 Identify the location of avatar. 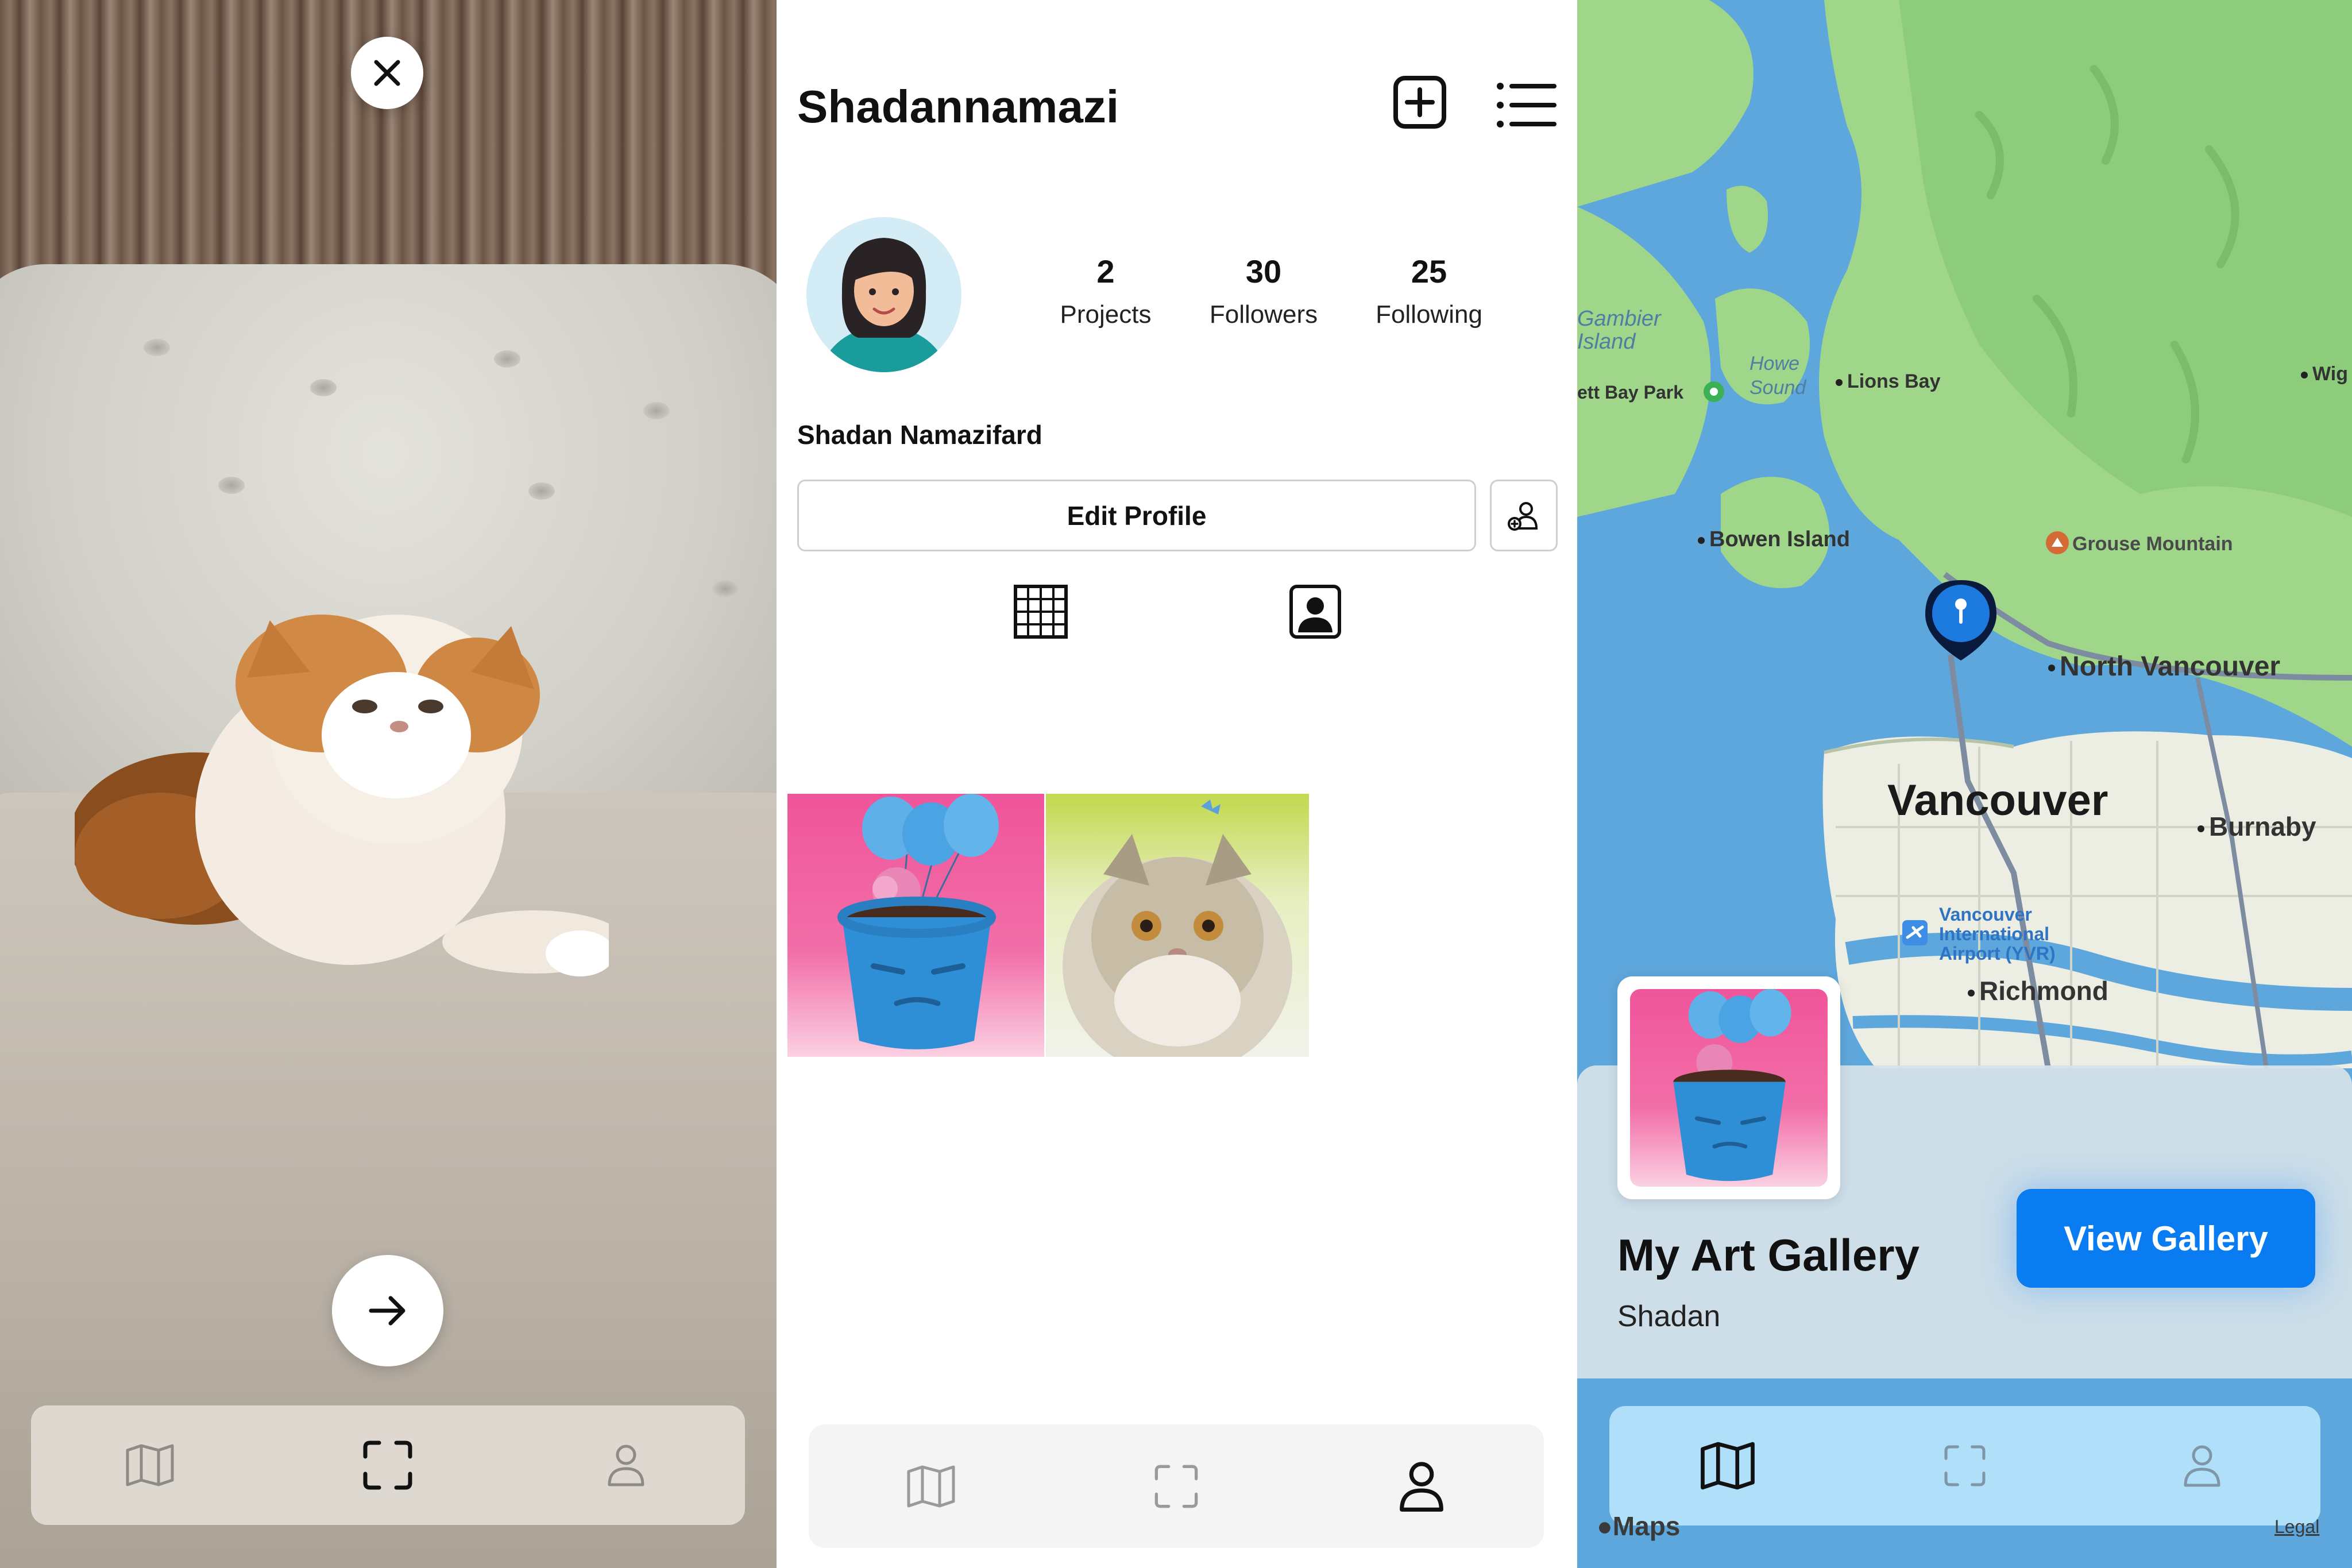
(883, 294).